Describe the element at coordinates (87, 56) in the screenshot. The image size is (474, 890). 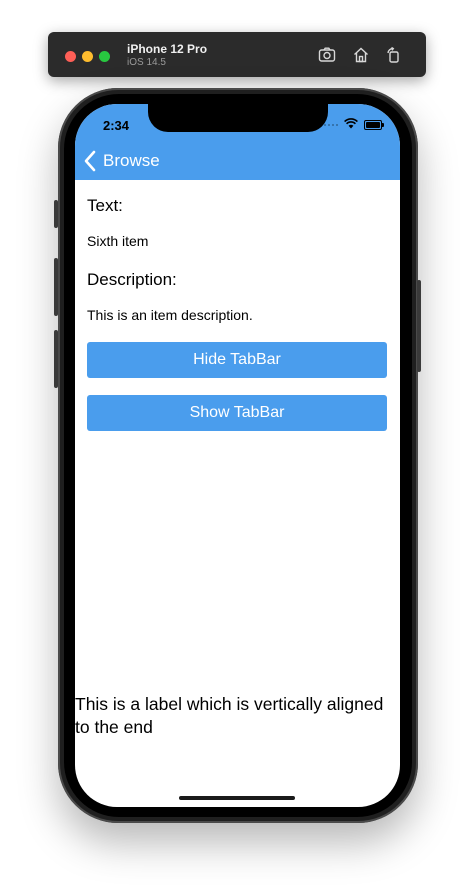
I see `minimize-window-button` at that location.